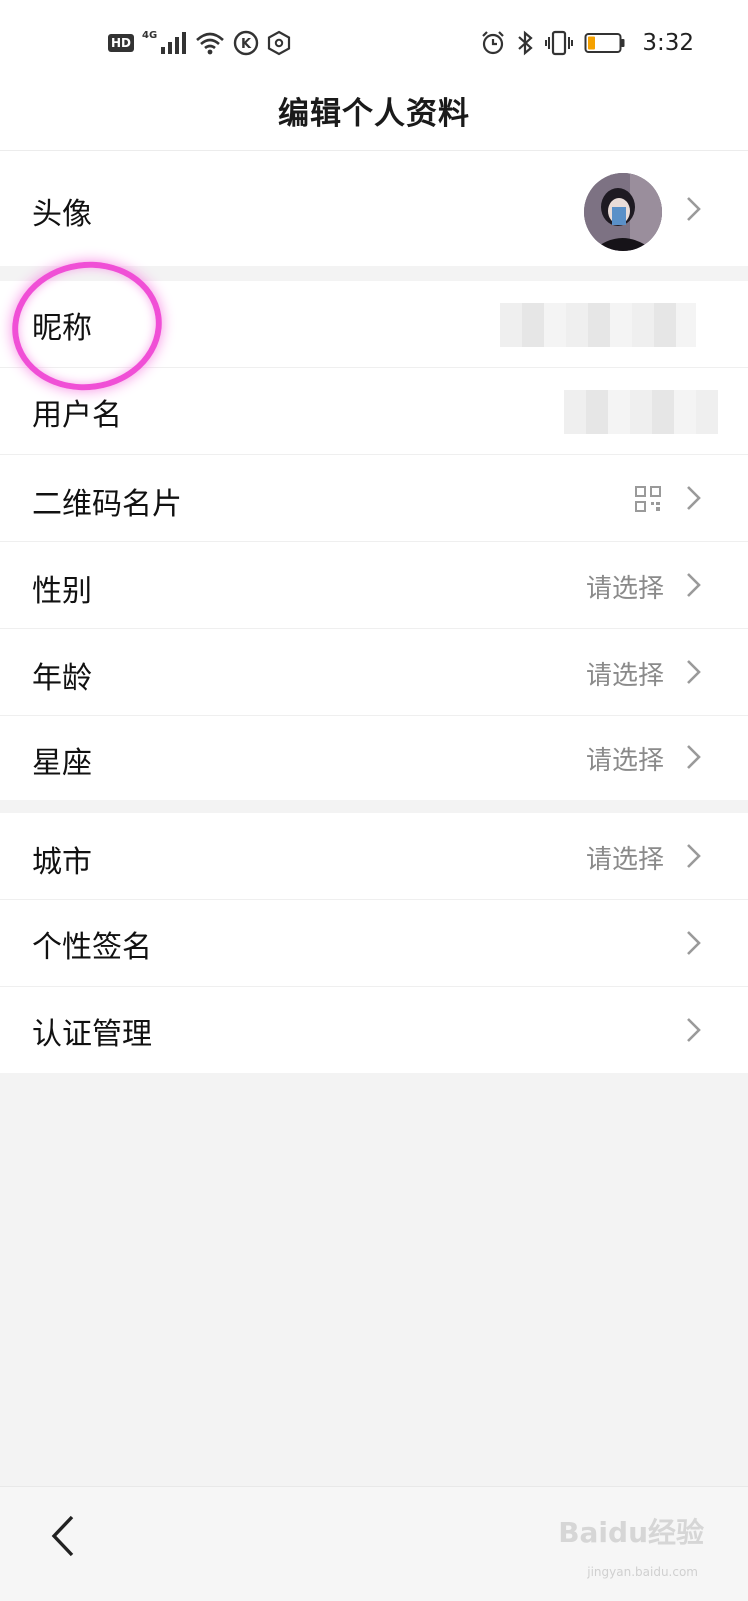 The height and width of the screenshot is (1601, 748). What do you see at coordinates (64, 1536) in the screenshot?
I see `back-icon` at bounding box center [64, 1536].